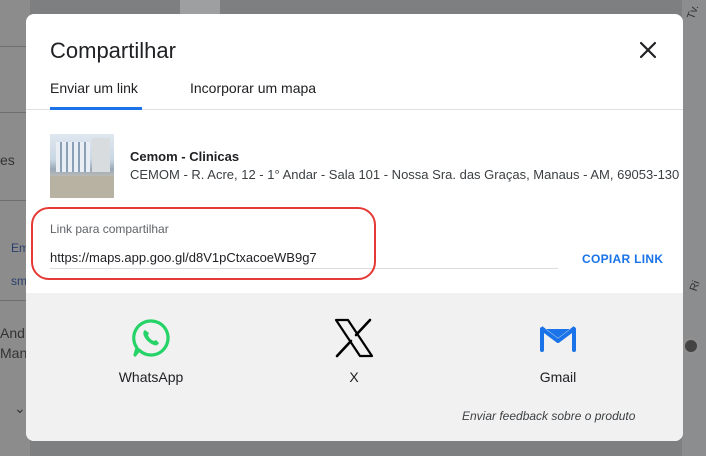 Image resolution: width=706 pixels, height=456 pixels. Describe the element at coordinates (12, 333) in the screenshot. I see `background-text: And` at that location.